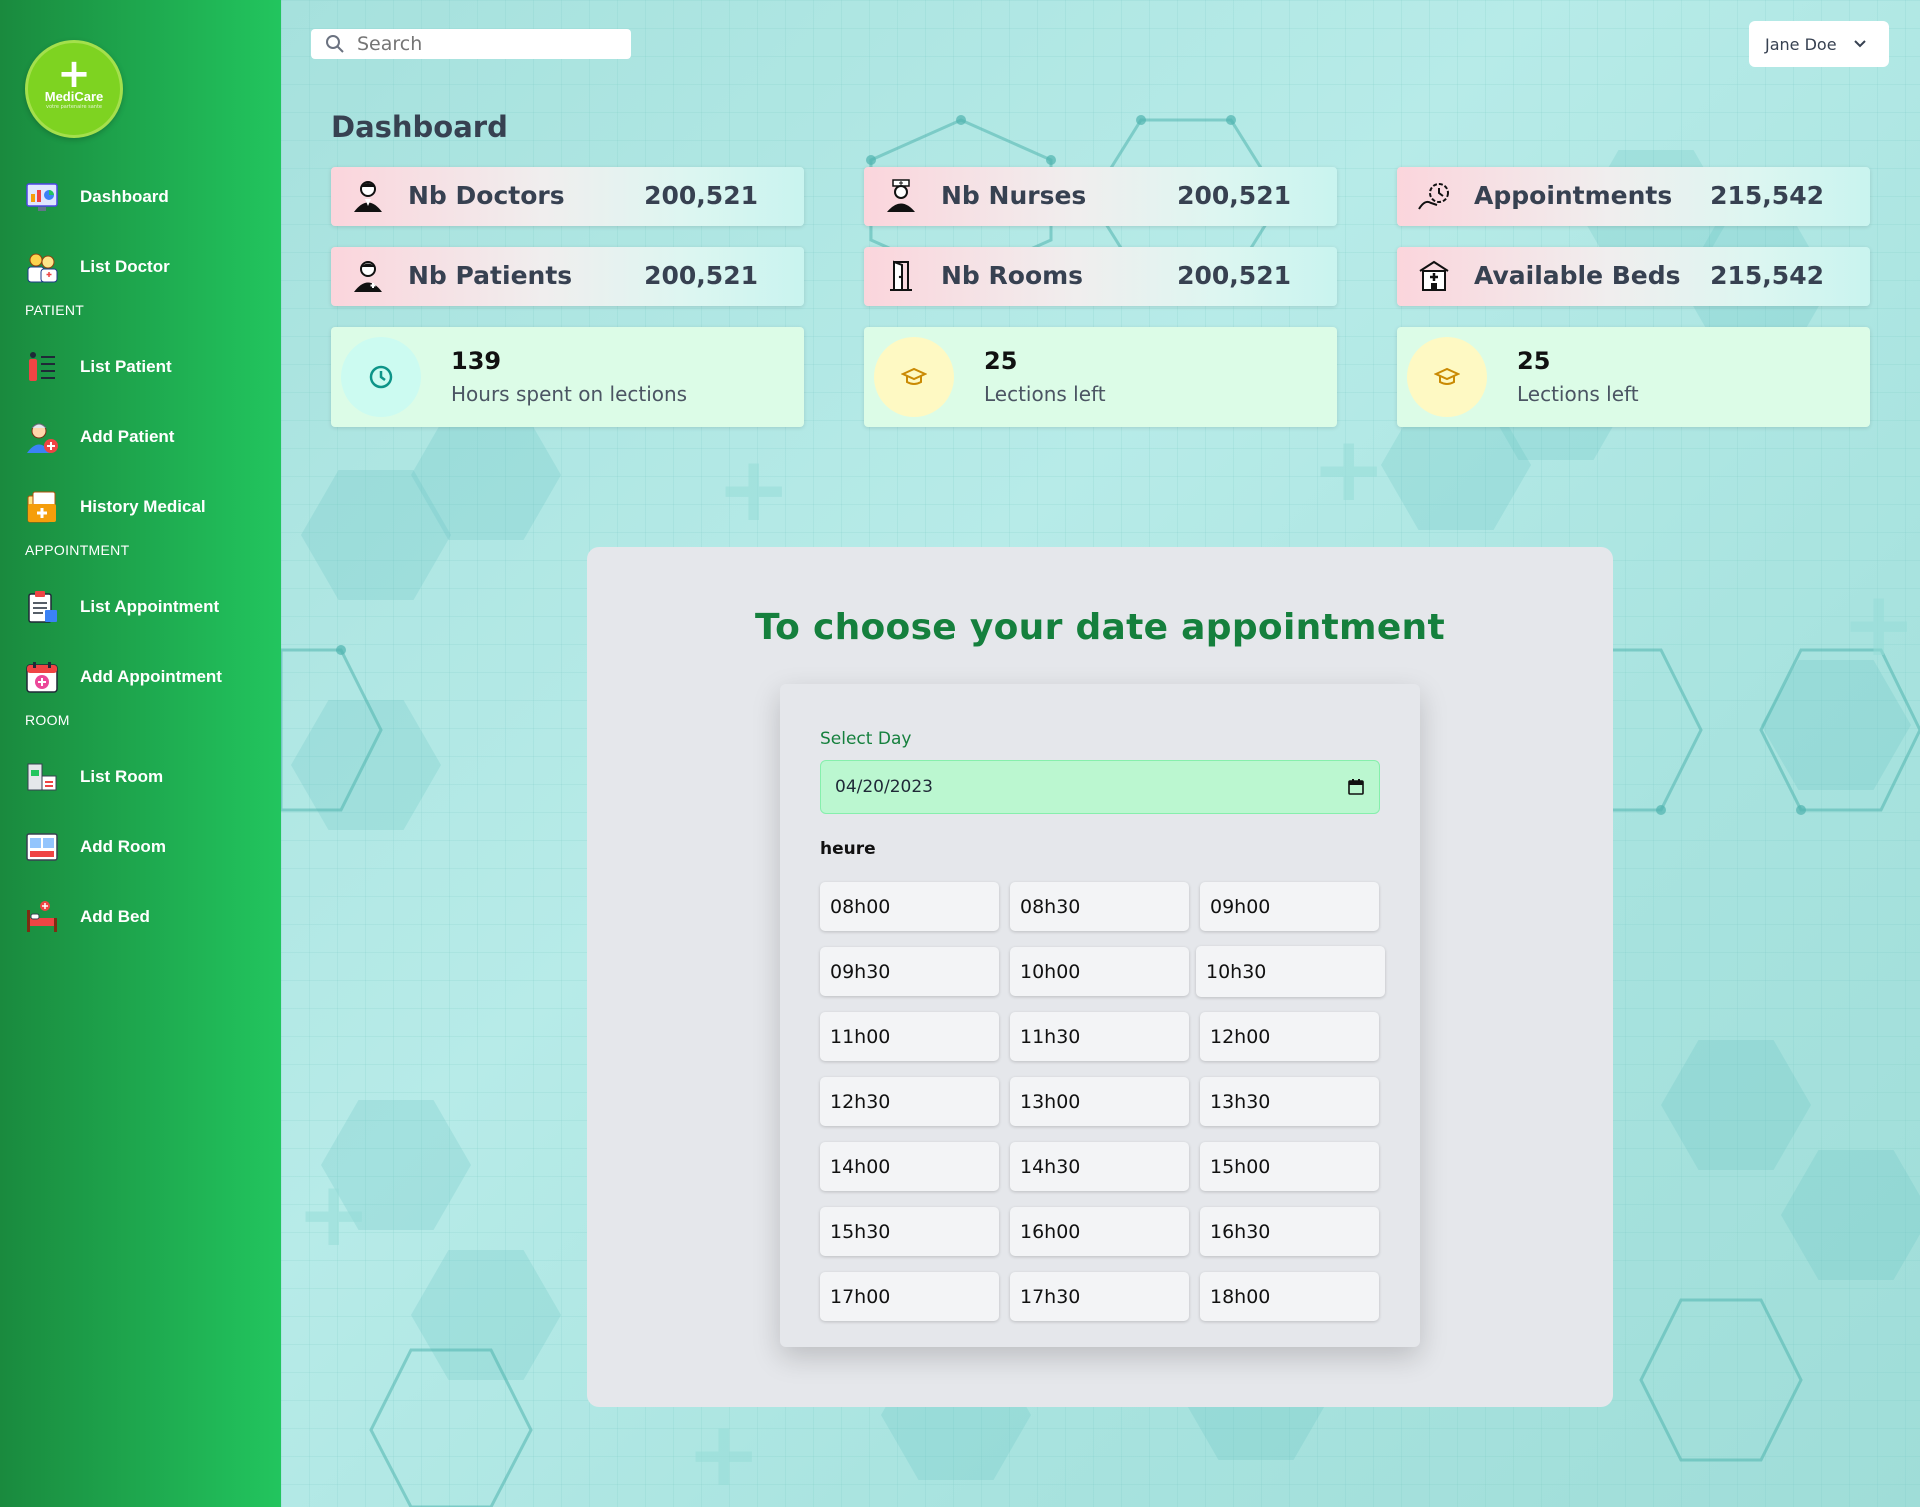  What do you see at coordinates (115, 916) in the screenshot?
I see `sidebar-item-label: Add Bed` at bounding box center [115, 916].